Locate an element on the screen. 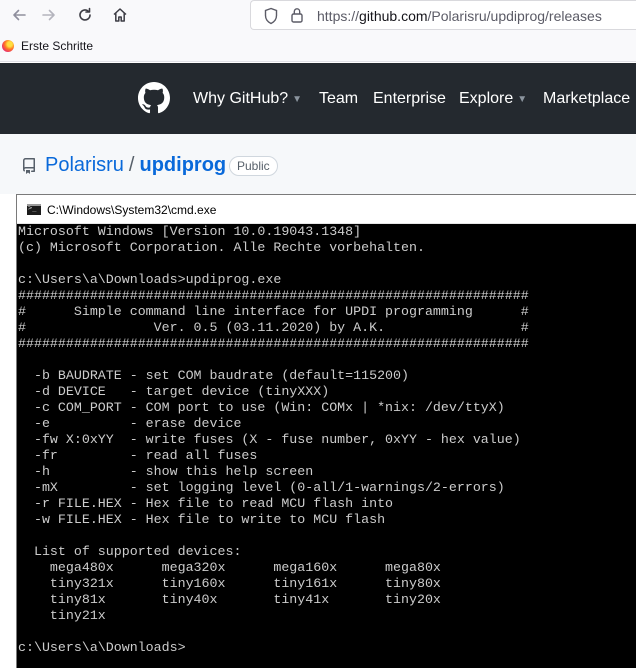  repo-name-link: updiprog is located at coordinates (182, 165).